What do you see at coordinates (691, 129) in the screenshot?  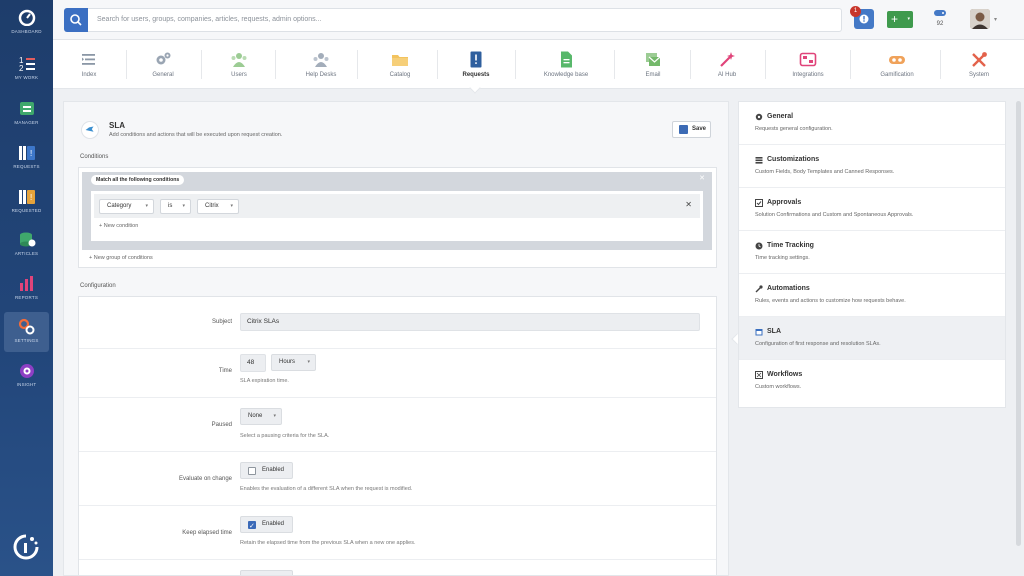 I see `save-button: Save` at bounding box center [691, 129].